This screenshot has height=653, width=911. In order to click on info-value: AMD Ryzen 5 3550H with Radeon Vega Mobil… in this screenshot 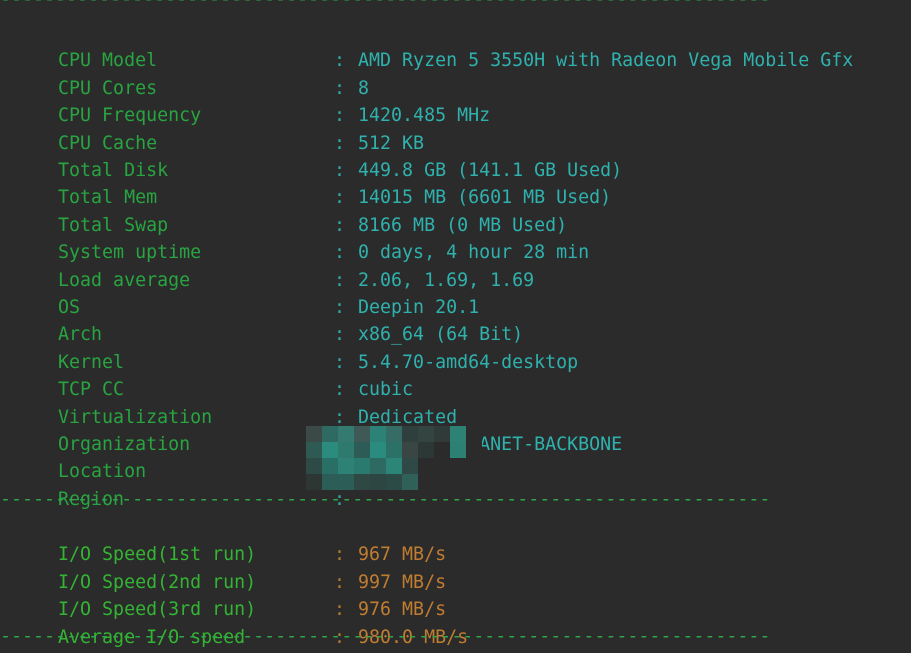, I will do `click(606, 61)`.